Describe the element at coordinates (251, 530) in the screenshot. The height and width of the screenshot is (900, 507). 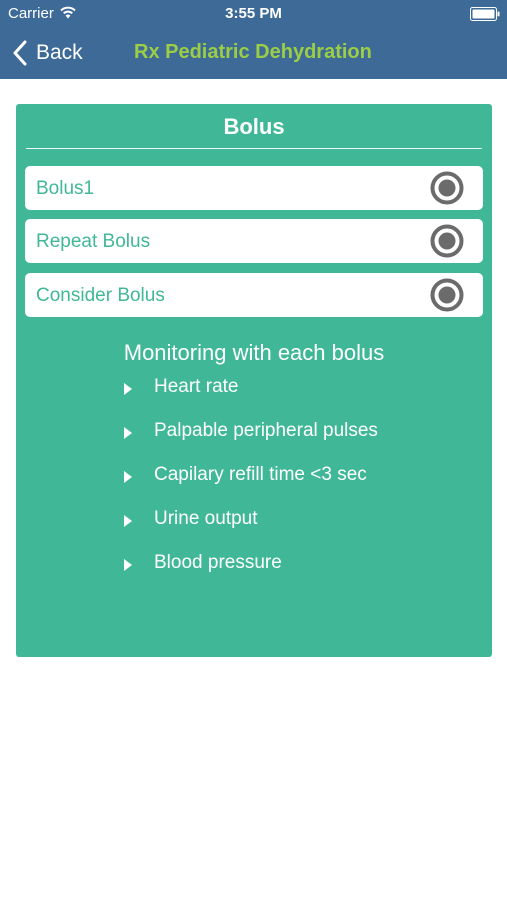
I see `list-item: Urine output` at that location.